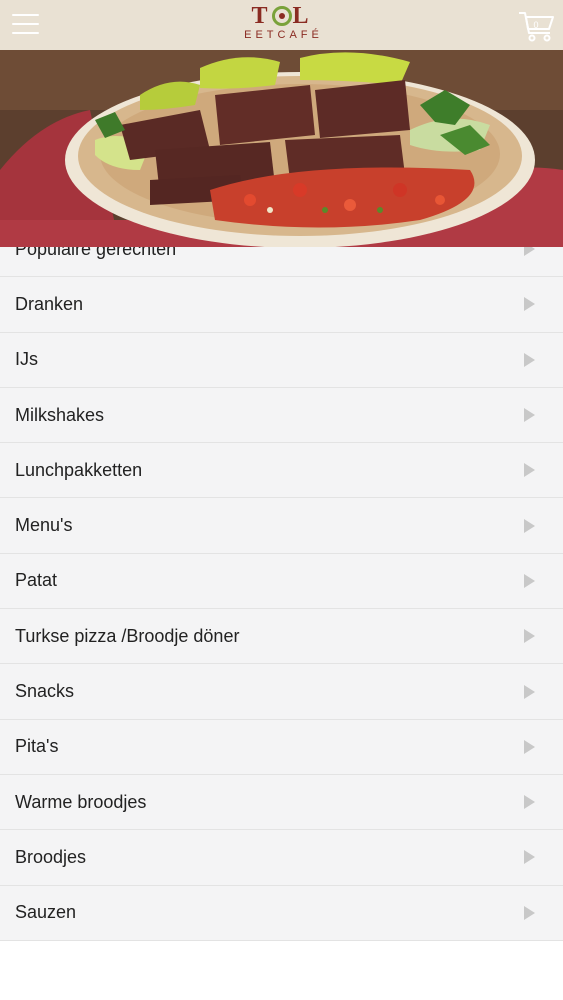 This screenshot has width=563, height=1000. I want to click on category-label: Turkse pizza /Broodje döner, so click(127, 635).